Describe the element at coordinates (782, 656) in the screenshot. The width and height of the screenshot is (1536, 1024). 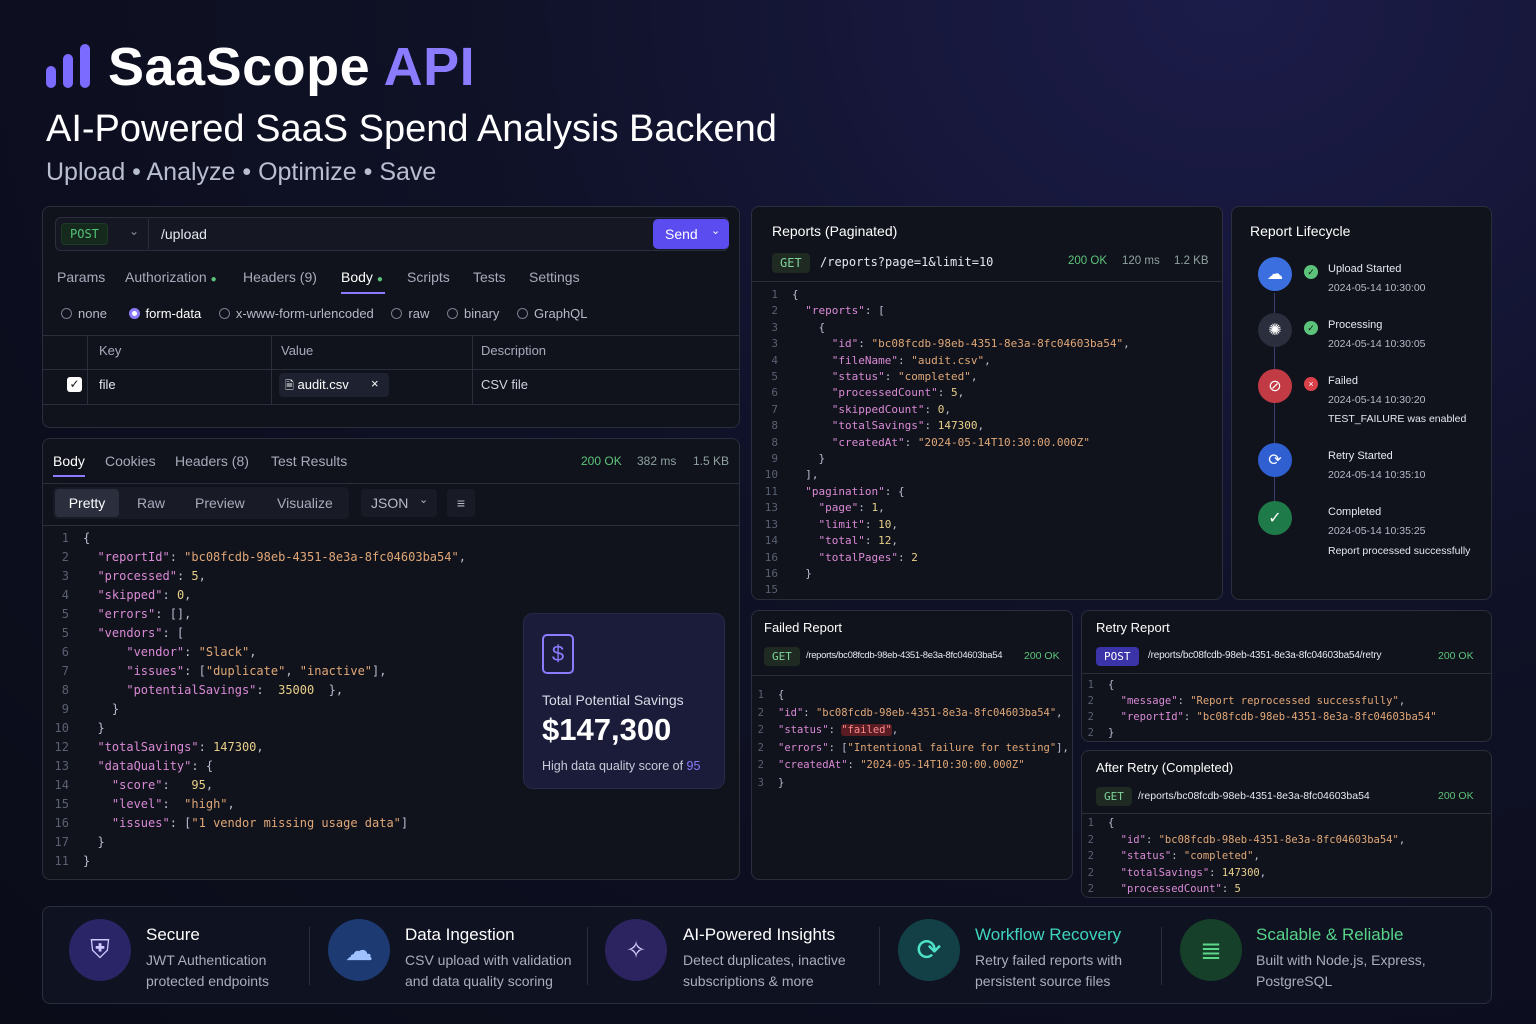
I see `failed-method: GET` at that location.